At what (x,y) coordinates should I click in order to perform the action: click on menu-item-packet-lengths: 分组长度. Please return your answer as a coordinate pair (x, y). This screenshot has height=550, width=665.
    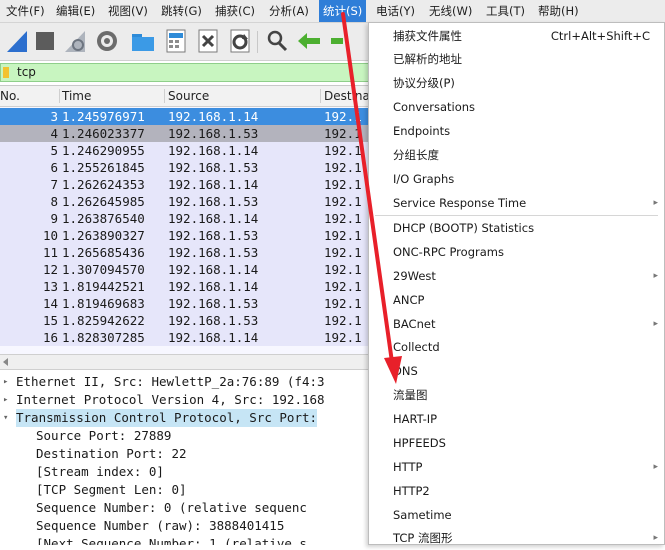
    Looking at the image, I should click on (516, 155).